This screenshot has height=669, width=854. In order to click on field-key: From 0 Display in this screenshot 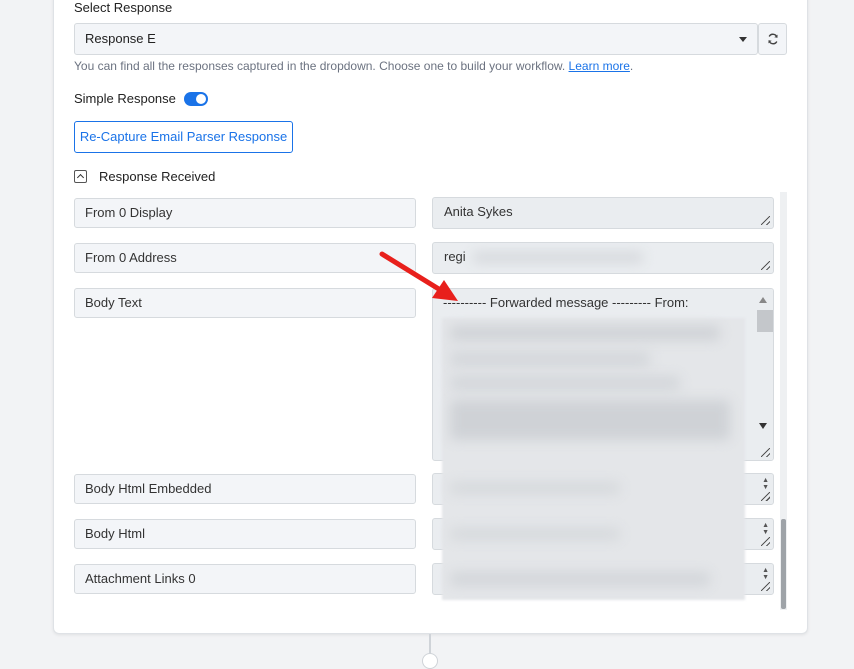, I will do `click(245, 213)`.